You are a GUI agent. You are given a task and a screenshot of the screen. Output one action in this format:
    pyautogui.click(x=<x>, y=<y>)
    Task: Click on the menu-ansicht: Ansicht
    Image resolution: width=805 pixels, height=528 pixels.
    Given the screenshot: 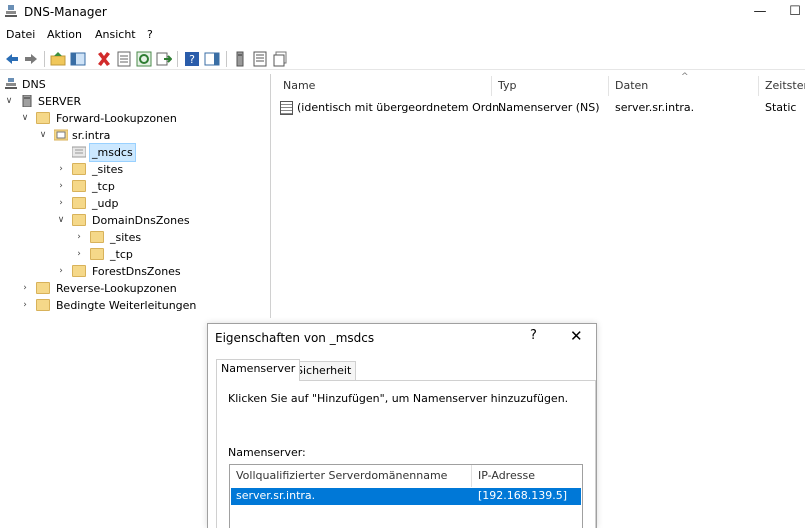 What is the action you would take?
    pyautogui.click(x=115, y=34)
    